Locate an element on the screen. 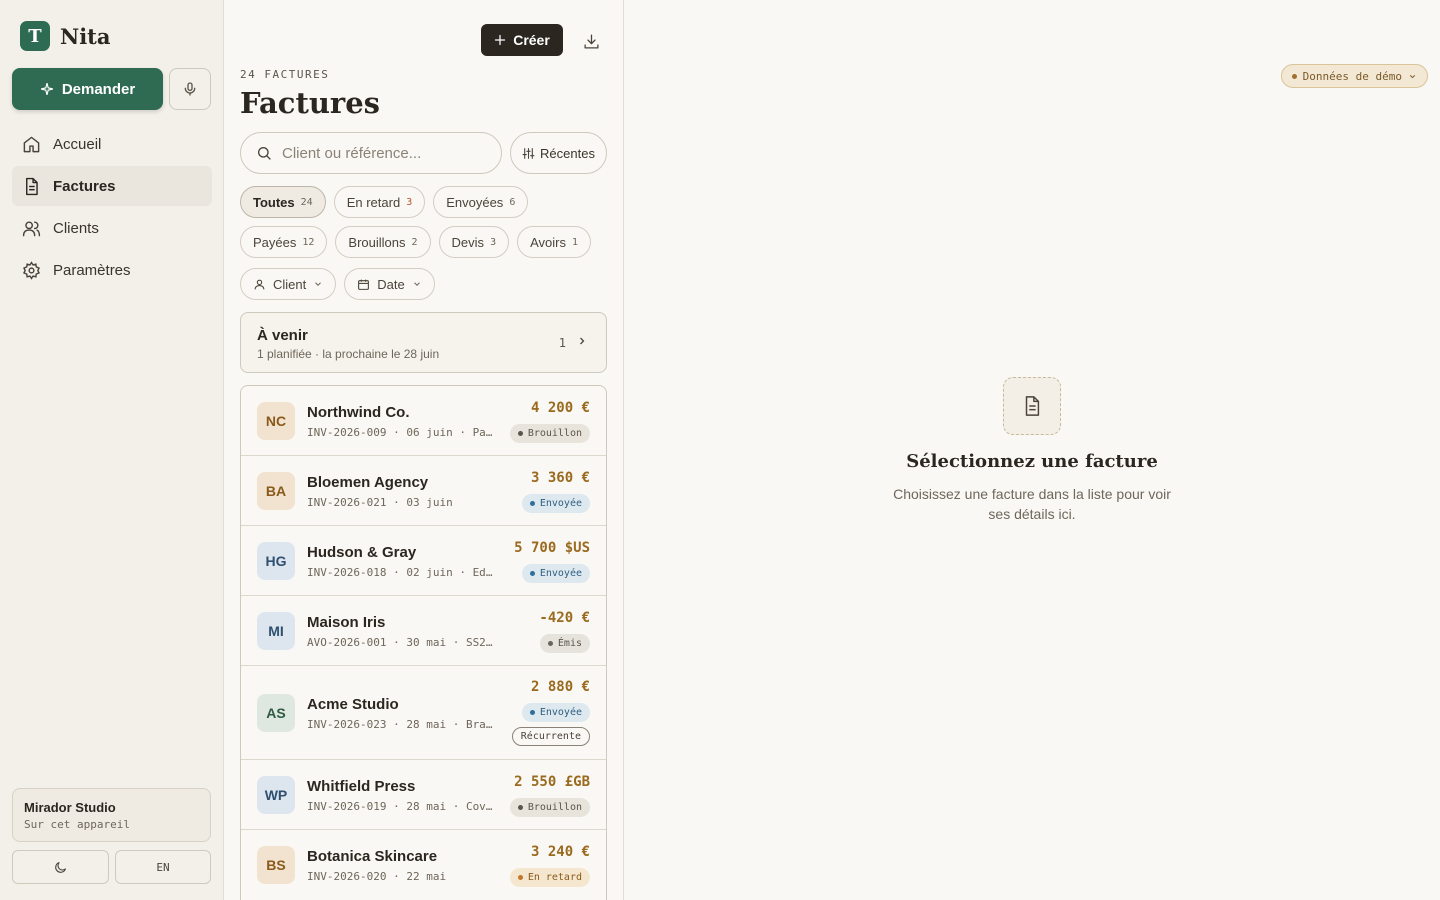 The width and height of the screenshot is (1440, 900). client-name: Maison Iris is located at coordinates (346, 622).